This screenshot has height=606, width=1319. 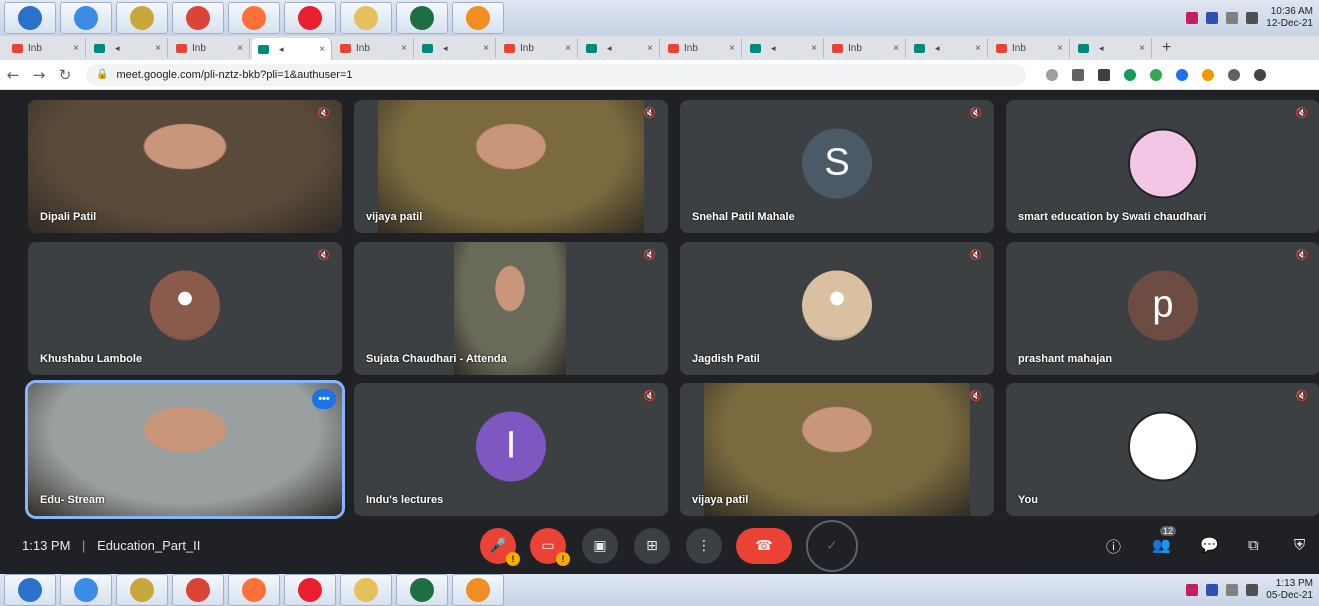 What do you see at coordinates (1162, 308) in the screenshot?
I see `participant-tile: p 🔇 prashant mahajan` at bounding box center [1162, 308].